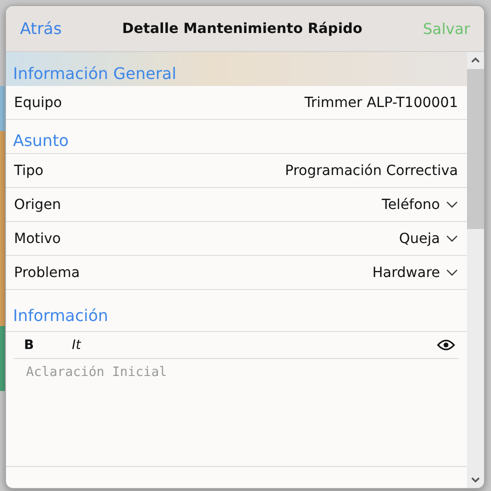 The width and height of the screenshot is (491, 491). I want to click on field-label: Tipo, so click(29, 170).